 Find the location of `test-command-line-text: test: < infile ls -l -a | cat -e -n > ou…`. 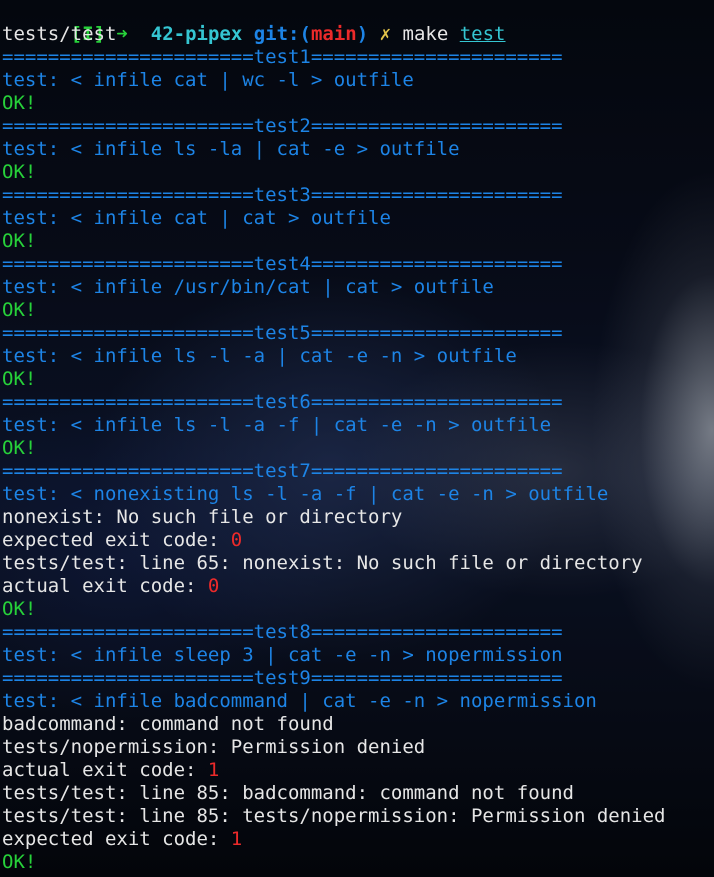

test-command-line-text: test: < infile ls -l -a | cat -e -n > ou… is located at coordinates (259, 356).